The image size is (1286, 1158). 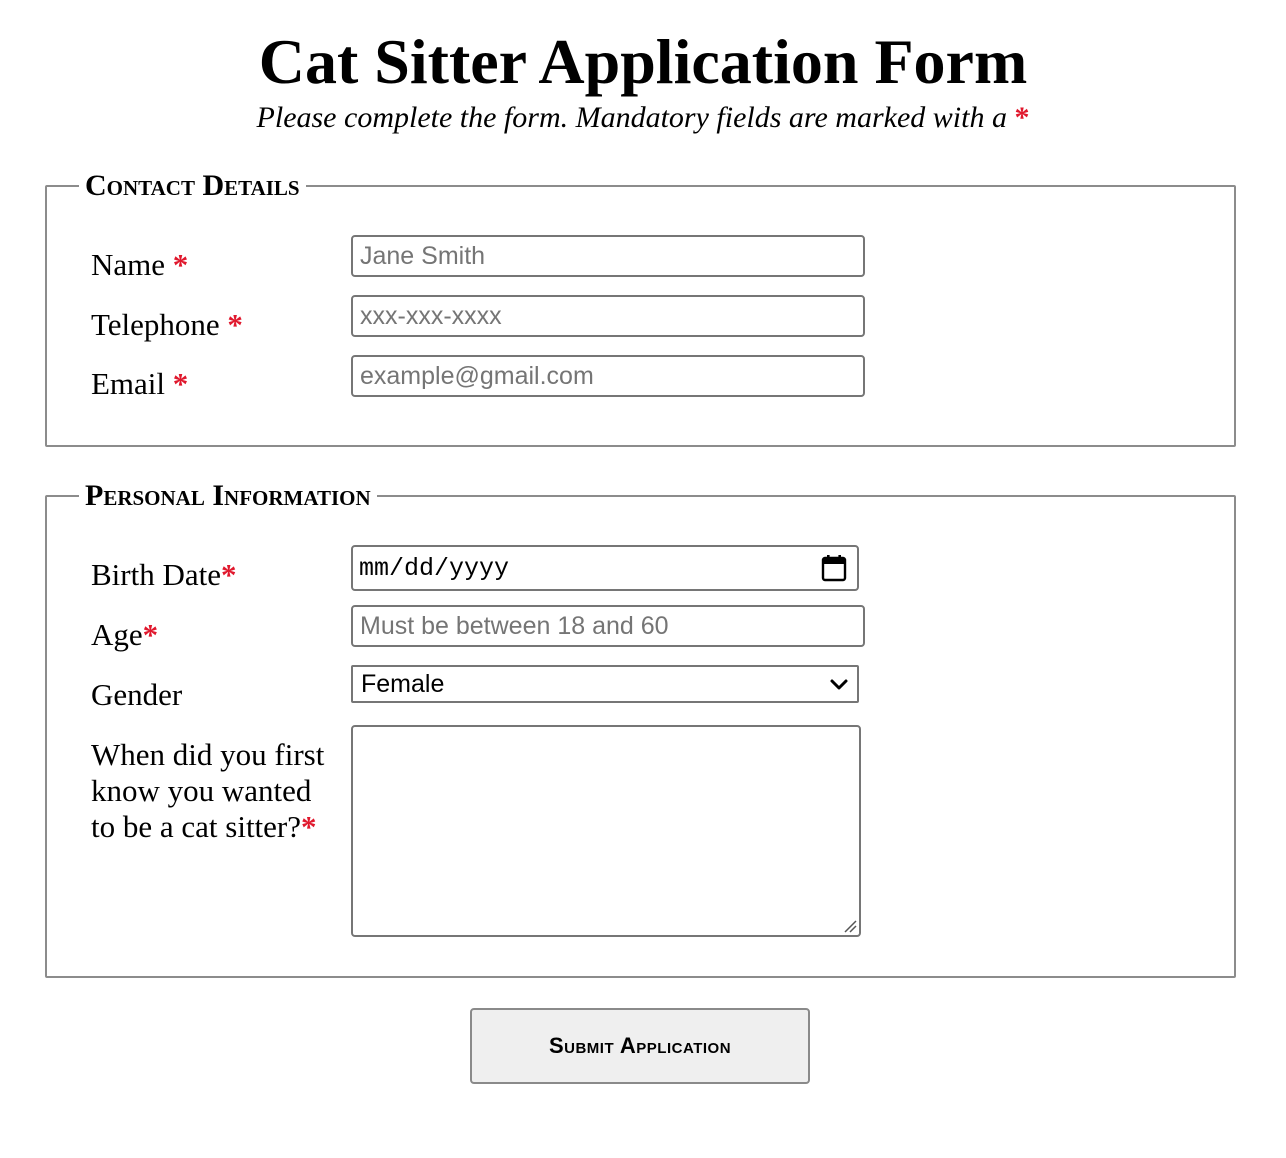 I want to click on gender-selected-value: Female, so click(x=403, y=683).